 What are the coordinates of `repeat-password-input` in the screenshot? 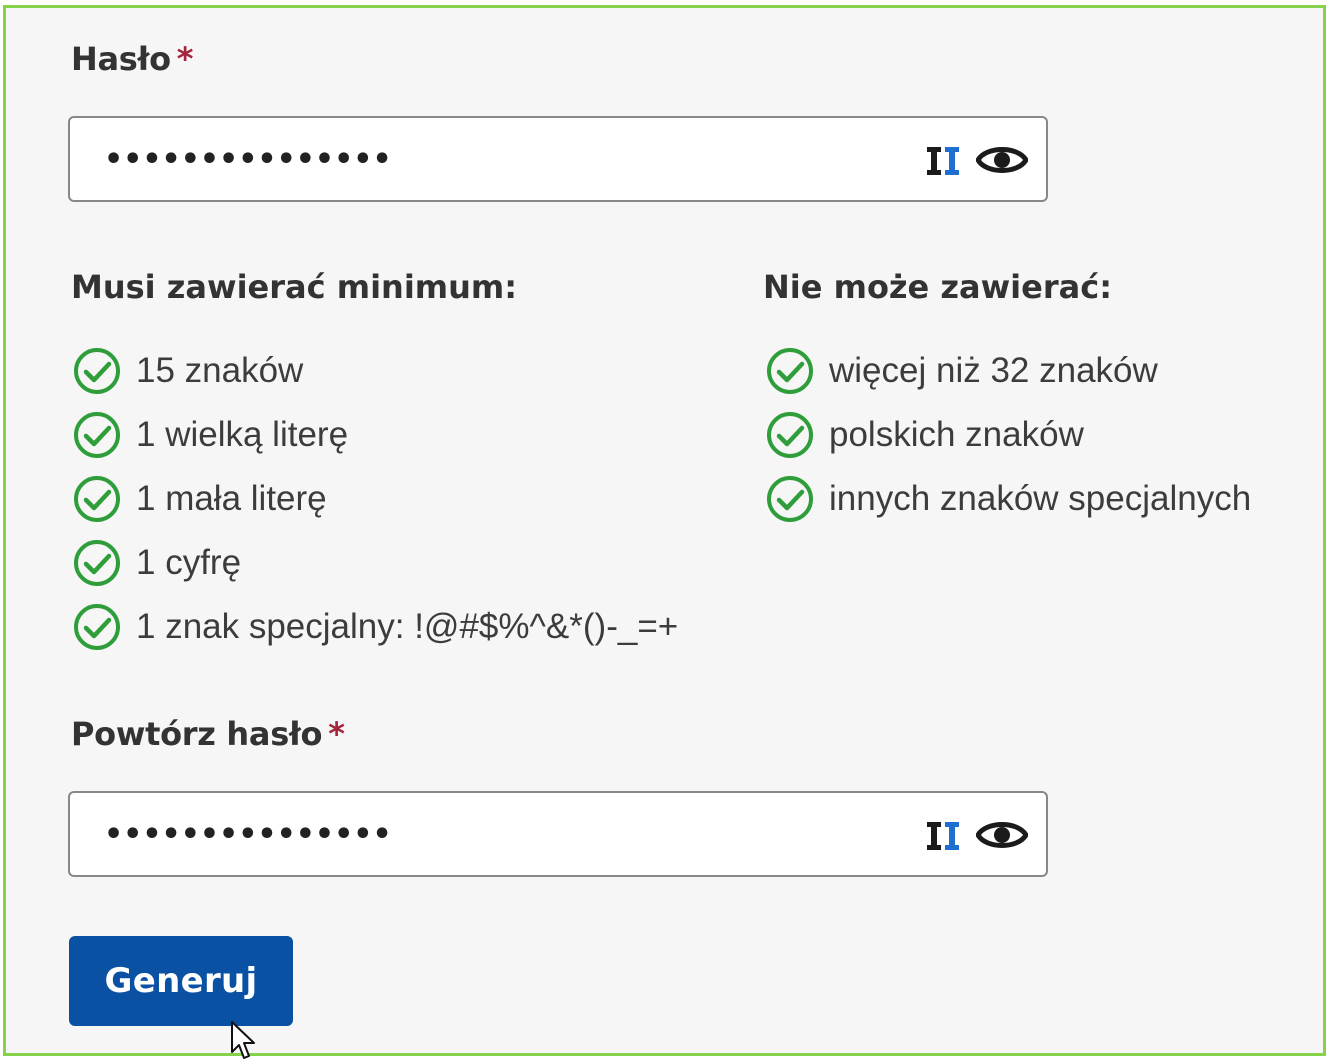 It's located at (494, 834).